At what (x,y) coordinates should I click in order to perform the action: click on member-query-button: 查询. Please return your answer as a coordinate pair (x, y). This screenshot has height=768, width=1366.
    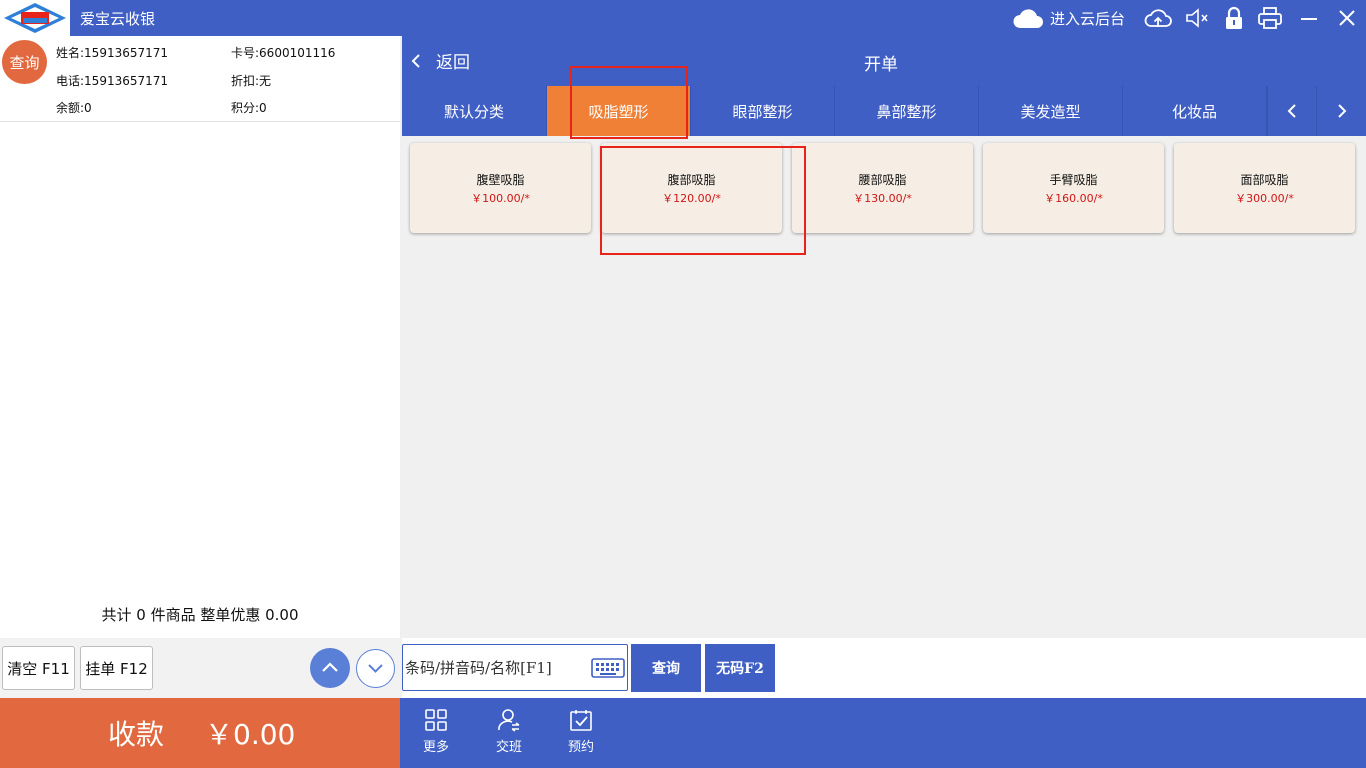
    Looking at the image, I should click on (24, 62).